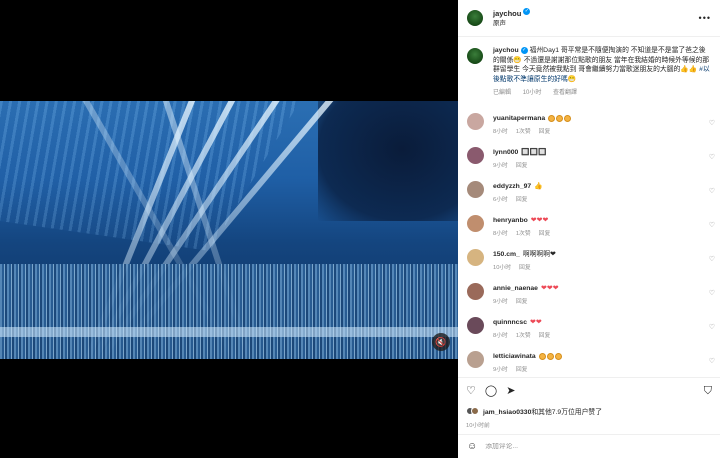 This screenshot has height=458, width=720. I want to click on video-stadium-stand, so click(150, 176).